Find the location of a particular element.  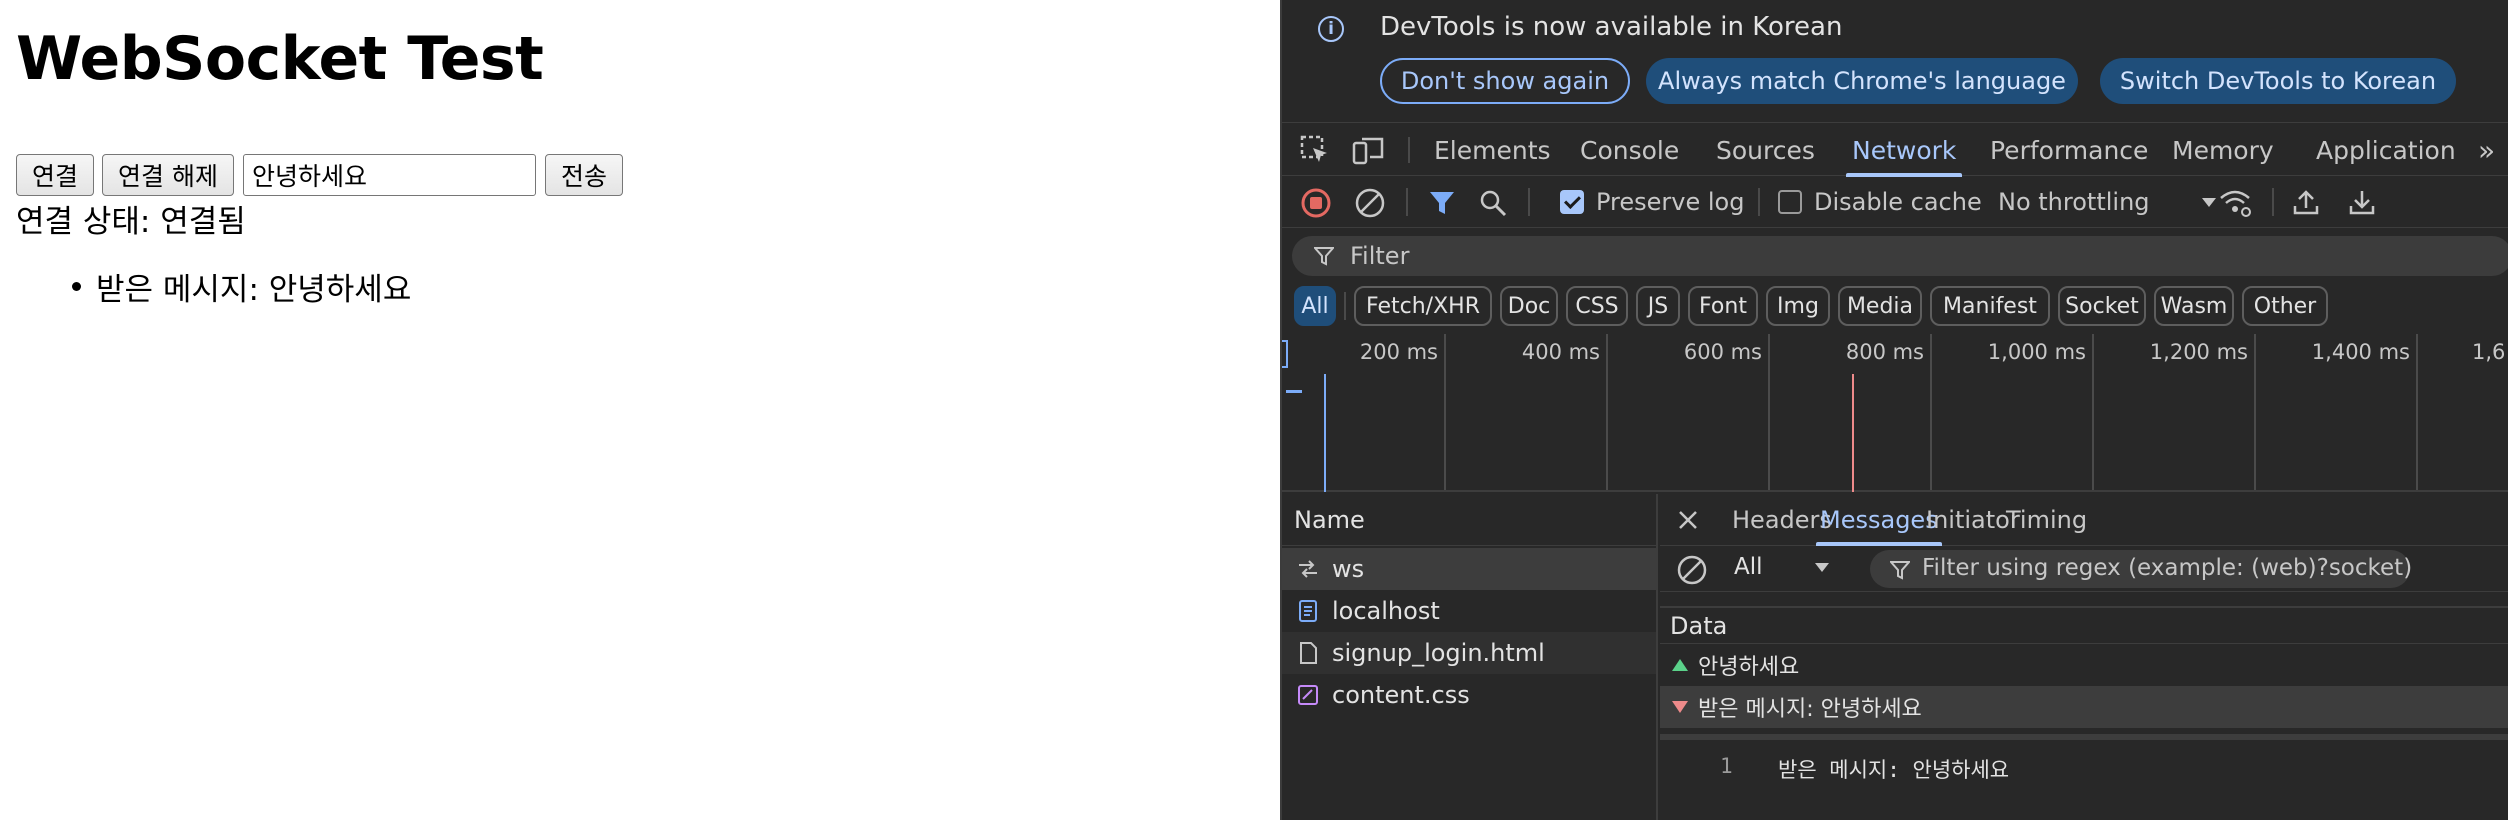

type-filter-doc: Doc is located at coordinates (1529, 306).